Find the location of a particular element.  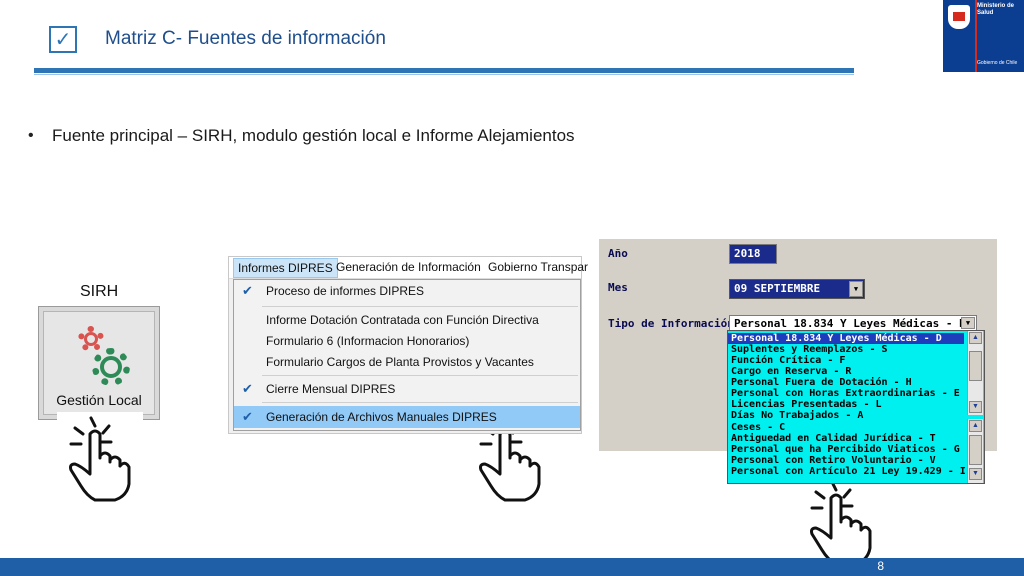

list-item: Personal con Artículo 21 Ley 19.429 - I is located at coordinates (848, 471).